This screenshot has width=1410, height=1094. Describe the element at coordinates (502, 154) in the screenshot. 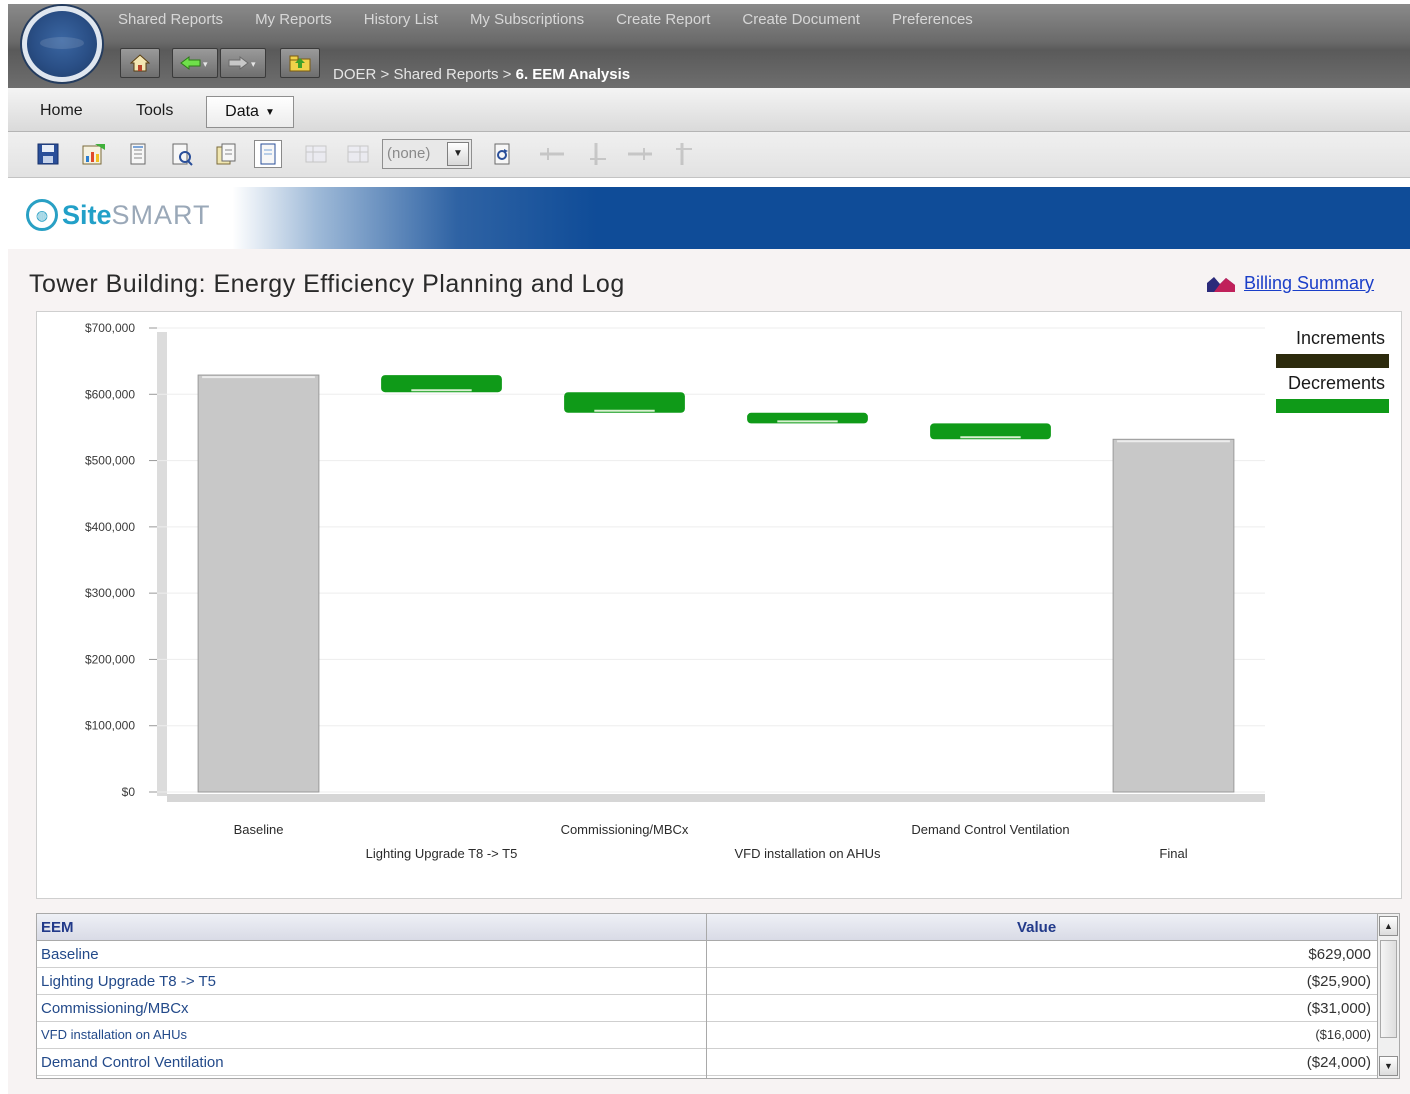

I see `refresh-icon` at that location.